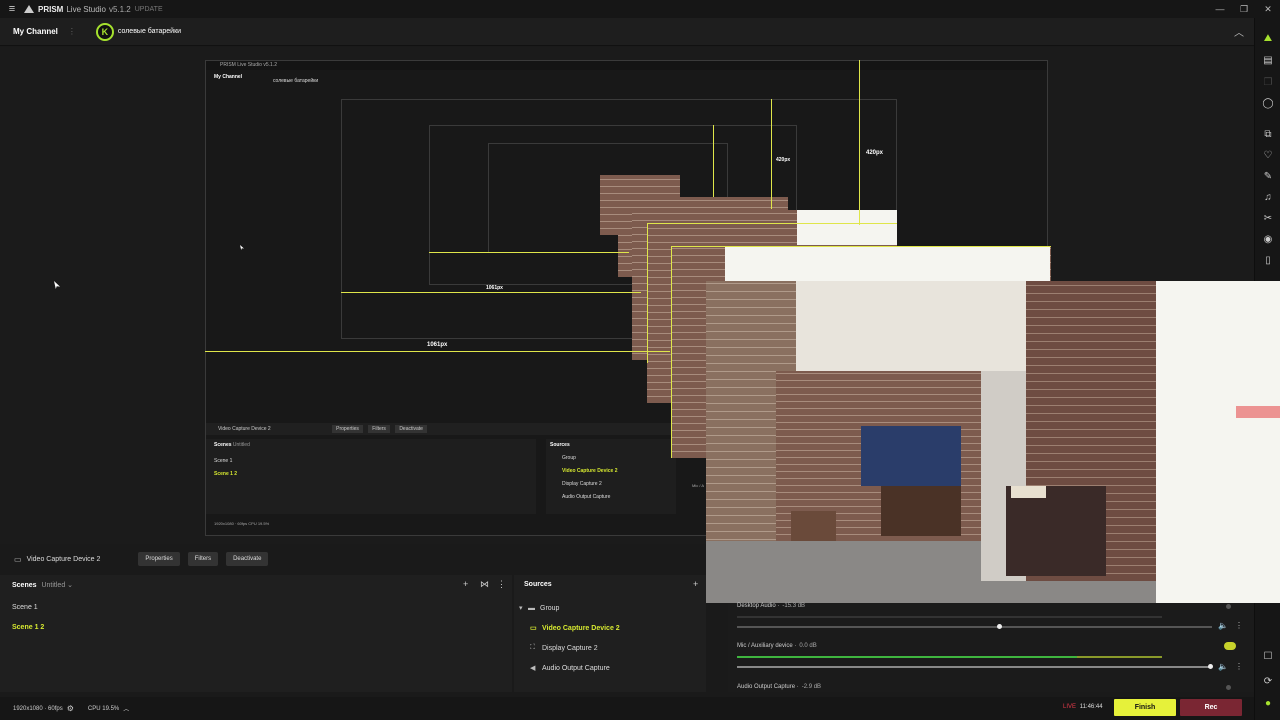 This screenshot has height=720, width=1280. What do you see at coordinates (53, 585) in the screenshot?
I see `scene-collection-label: Untitled` at bounding box center [53, 585].